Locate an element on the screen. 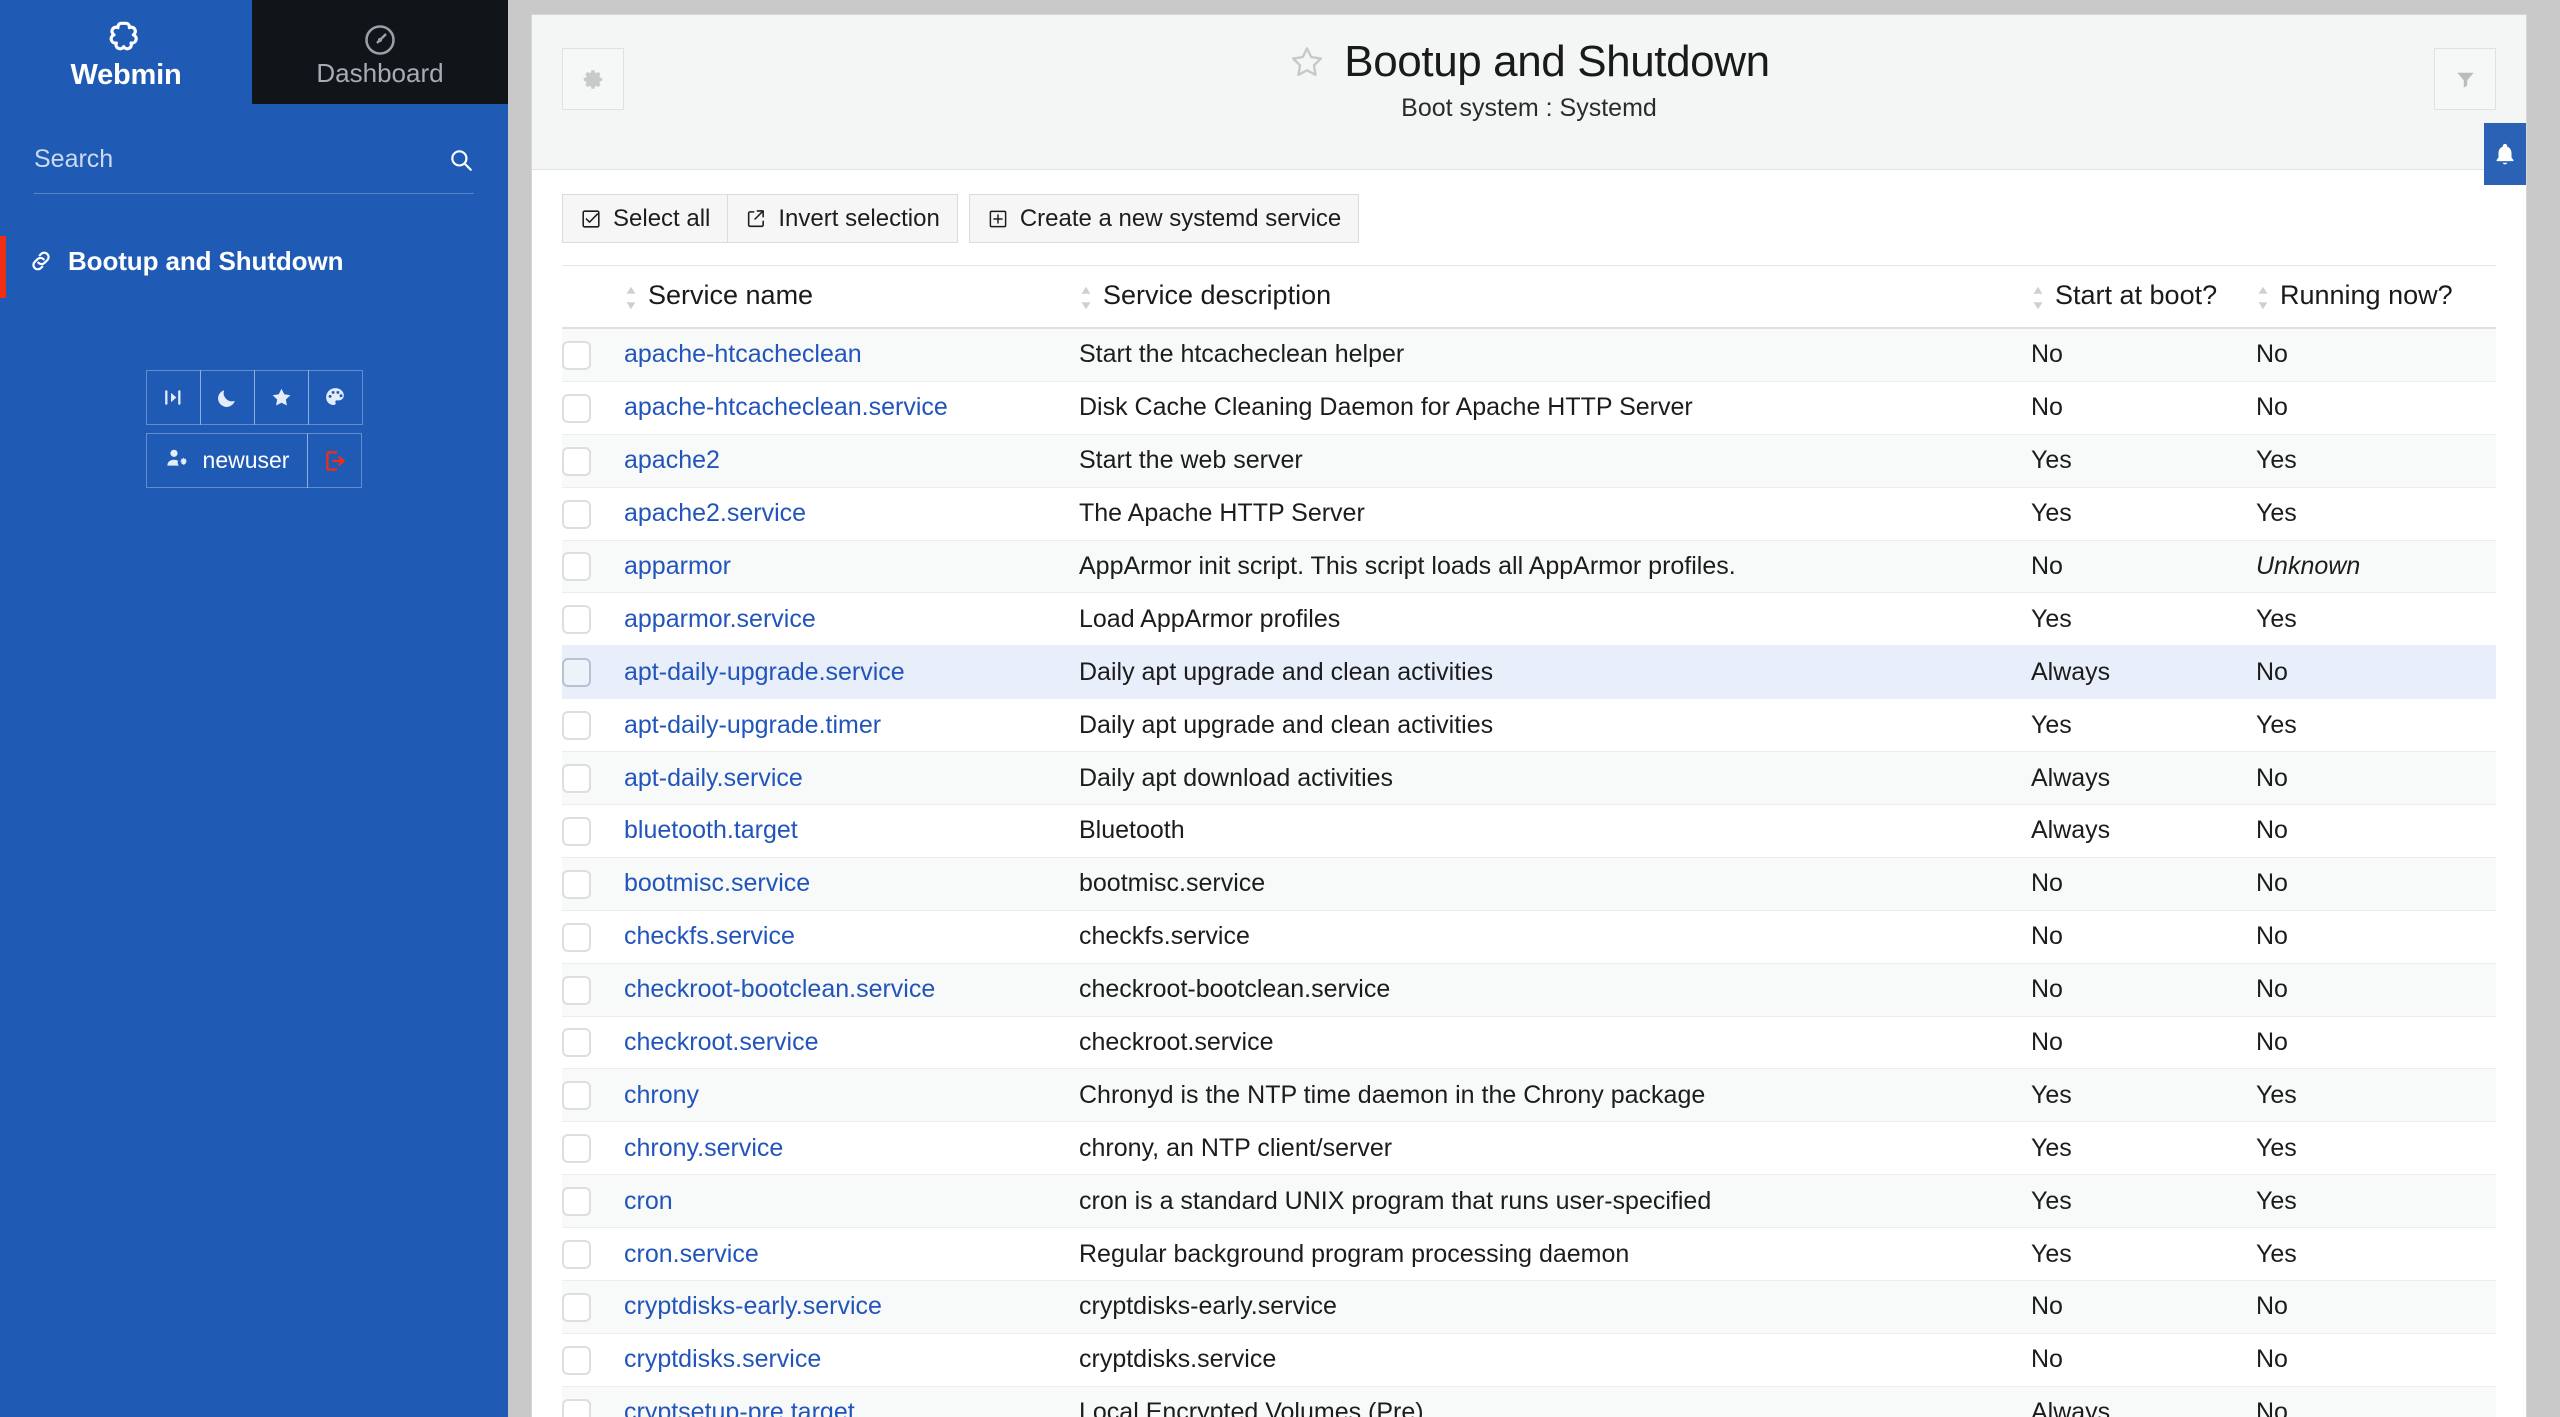  table-row: checkroot.service checkroot.service No No is located at coordinates (1529, 1043).